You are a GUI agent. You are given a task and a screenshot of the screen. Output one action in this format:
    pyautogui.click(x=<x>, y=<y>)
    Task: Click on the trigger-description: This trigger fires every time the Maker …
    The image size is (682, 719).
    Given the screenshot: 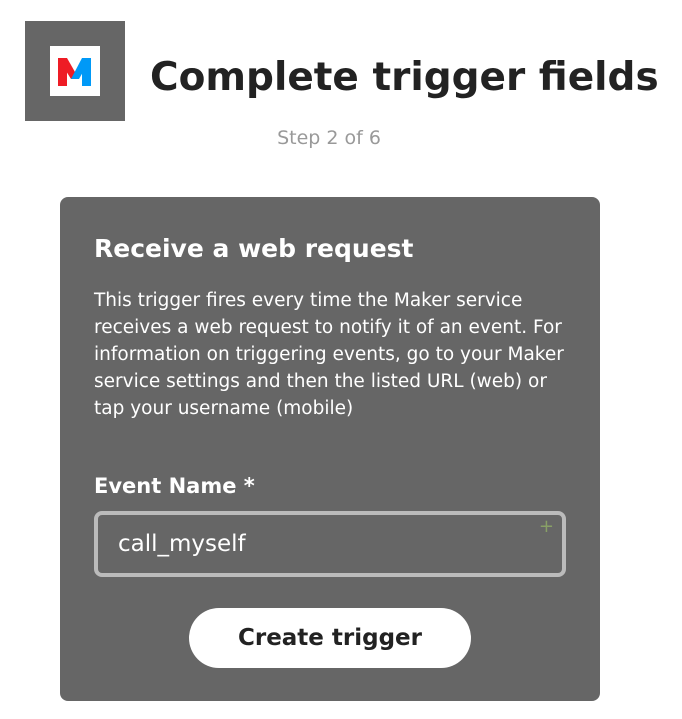 What is the action you would take?
    pyautogui.click(x=329, y=354)
    